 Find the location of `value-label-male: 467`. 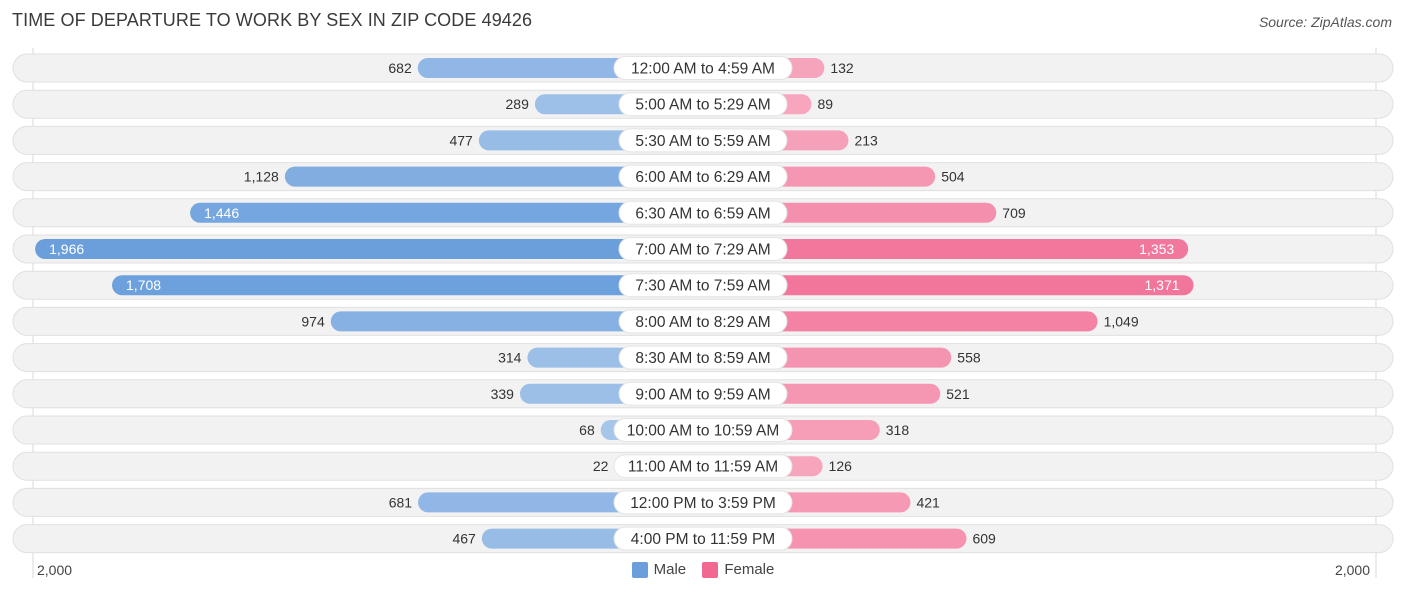

value-label-male: 467 is located at coordinates (464, 539).